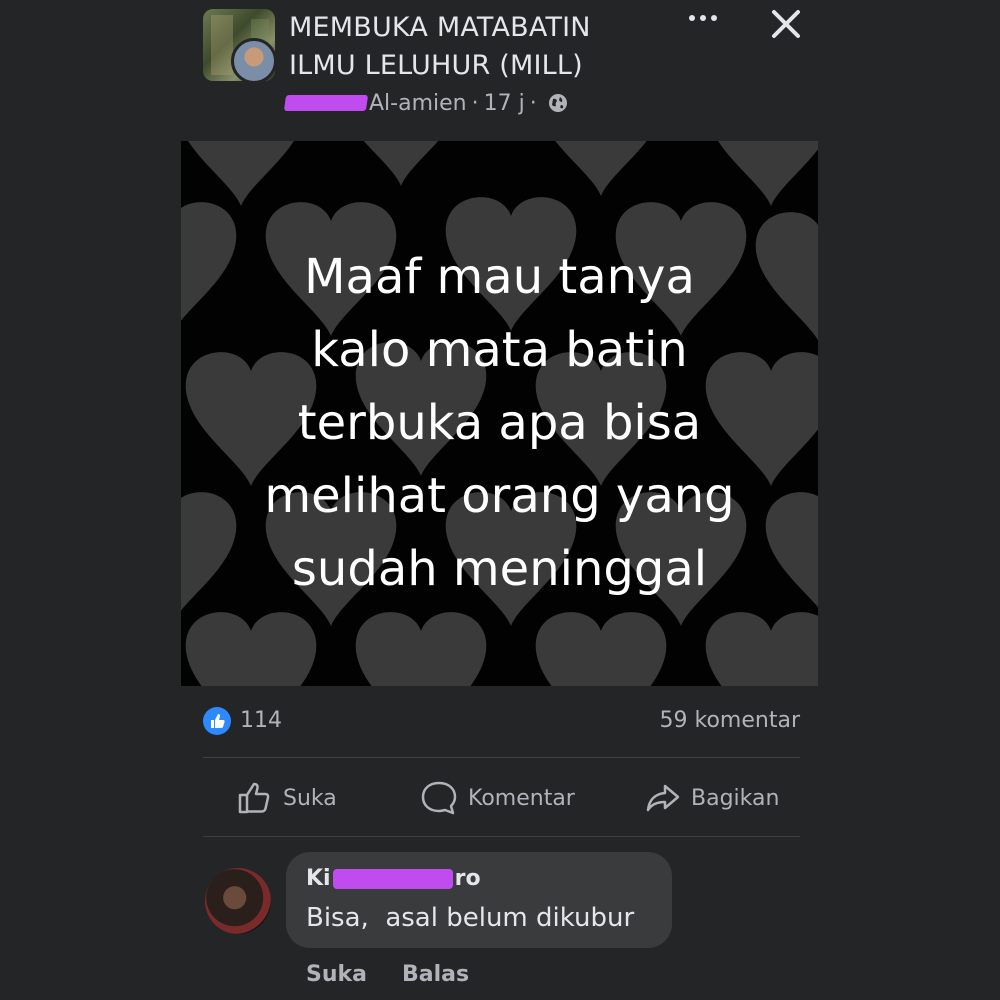 This screenshot has height=1000, width=1000. I want to click on comment-icon, so click(439, 798).